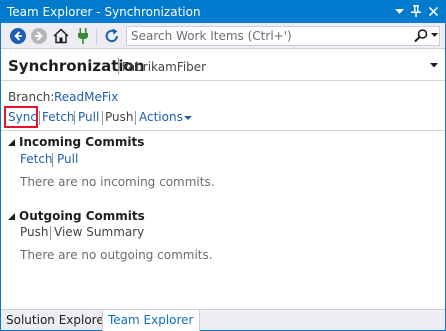  I want to click on pin-icon, so click(416, 11).